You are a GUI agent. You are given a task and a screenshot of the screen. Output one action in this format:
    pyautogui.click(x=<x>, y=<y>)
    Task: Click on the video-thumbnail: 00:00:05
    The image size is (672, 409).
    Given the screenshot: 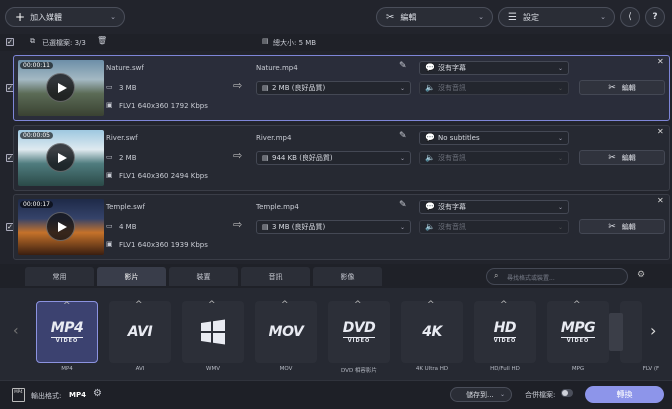 What is the action you would take?
    pyautogui.click(x=61, y=158)
    